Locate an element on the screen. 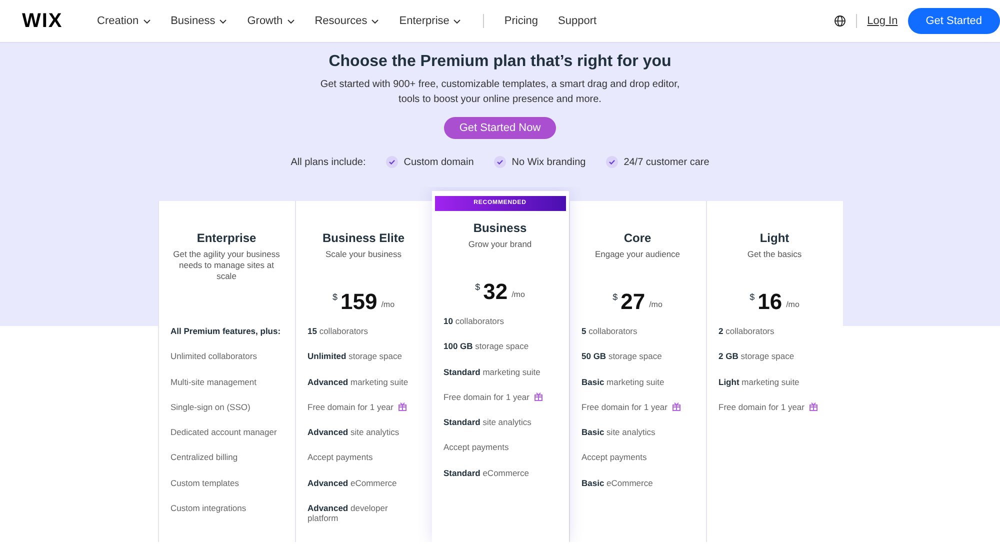 This screenshot has height=544, width=1000. price-amount: 27 is located at coordinates (633, 302).